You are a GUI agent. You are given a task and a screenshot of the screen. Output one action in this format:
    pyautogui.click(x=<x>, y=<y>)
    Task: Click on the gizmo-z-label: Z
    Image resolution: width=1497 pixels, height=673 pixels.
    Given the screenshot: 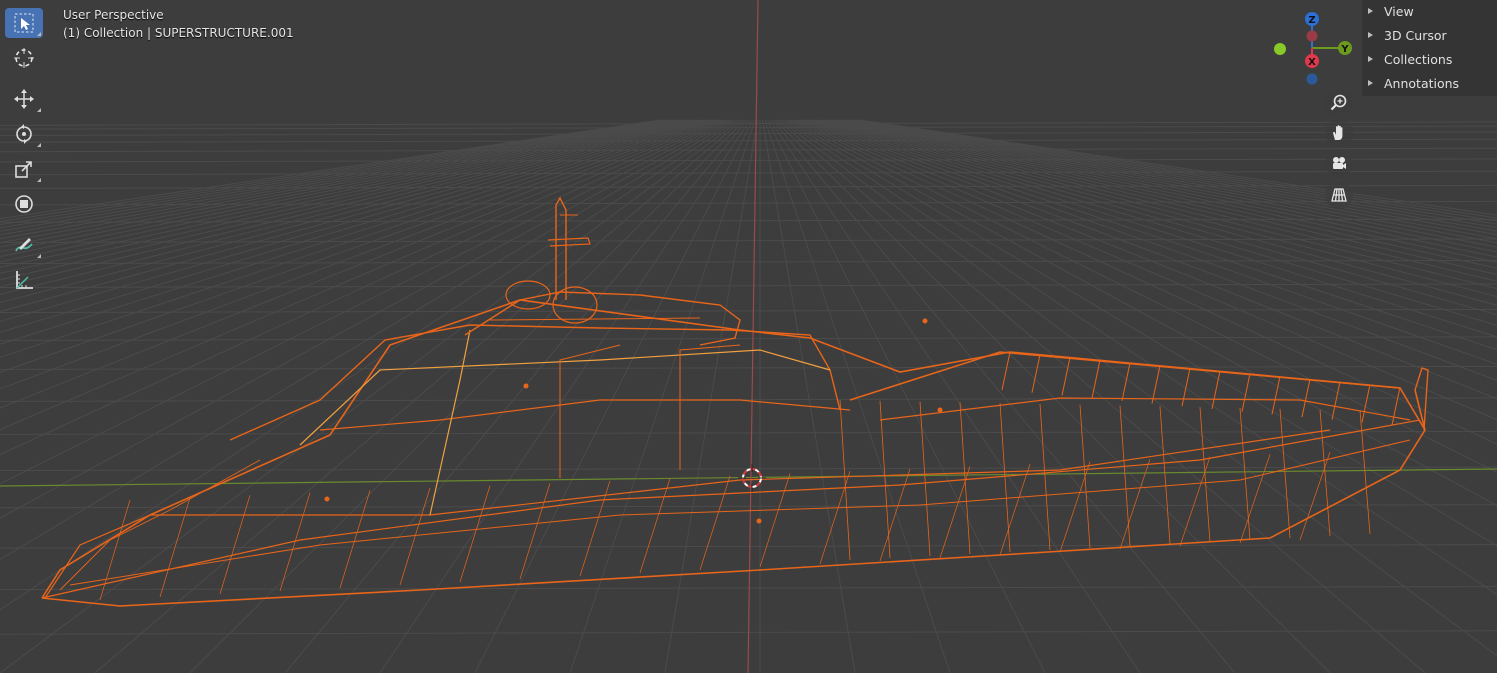 What is the action you would take?
    pyautogui.click(x=1311, y=20)
    